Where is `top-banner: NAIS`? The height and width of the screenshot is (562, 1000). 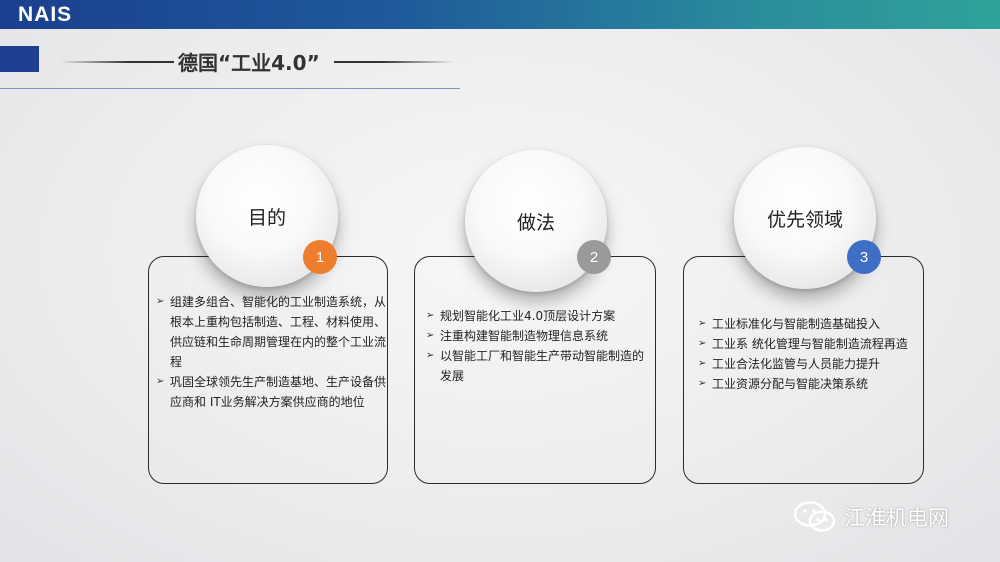 top-banner: NAIS is located at coordinates (500, 14).